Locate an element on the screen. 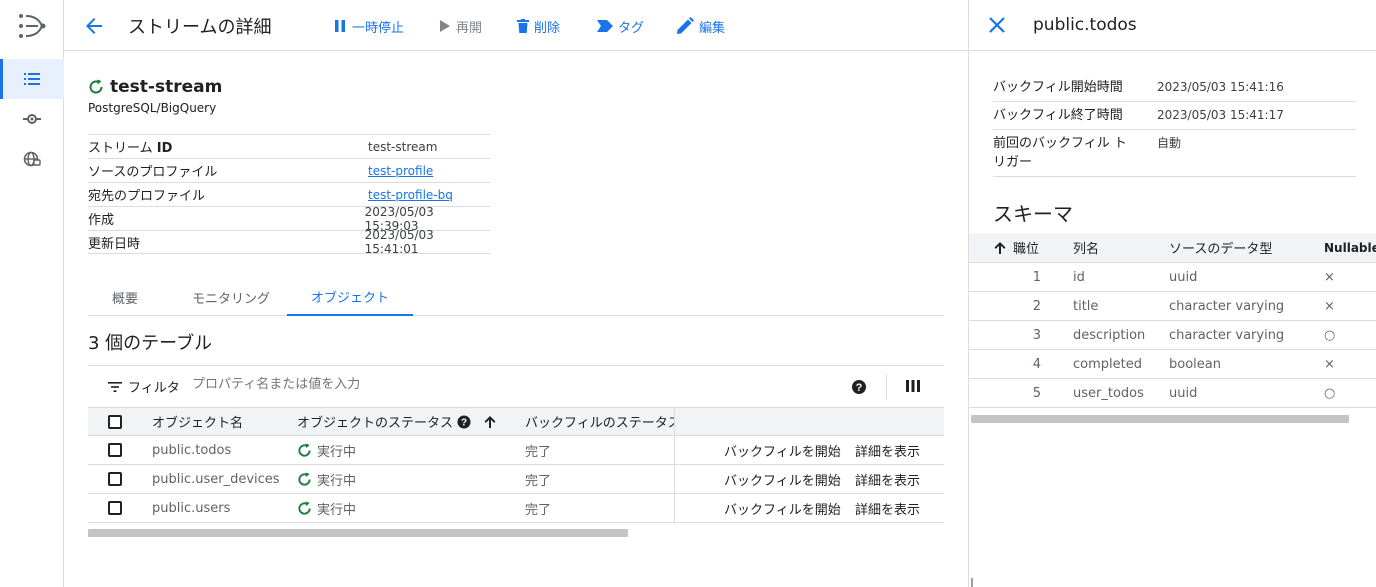 This screenshot has height=587, width=1376. object-status-text: 実行中 is located at coordinates (337, 481).